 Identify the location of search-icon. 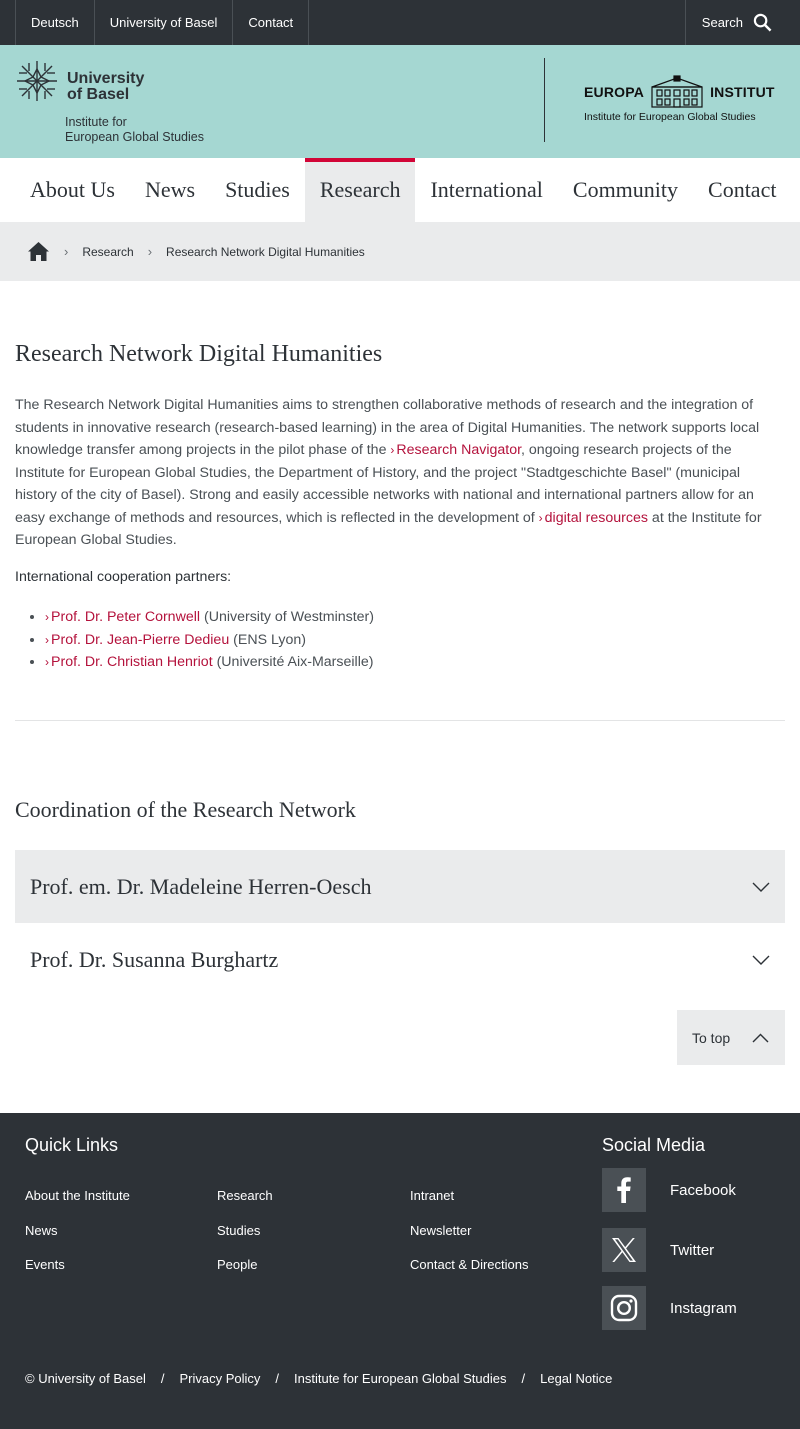
(762, 22).